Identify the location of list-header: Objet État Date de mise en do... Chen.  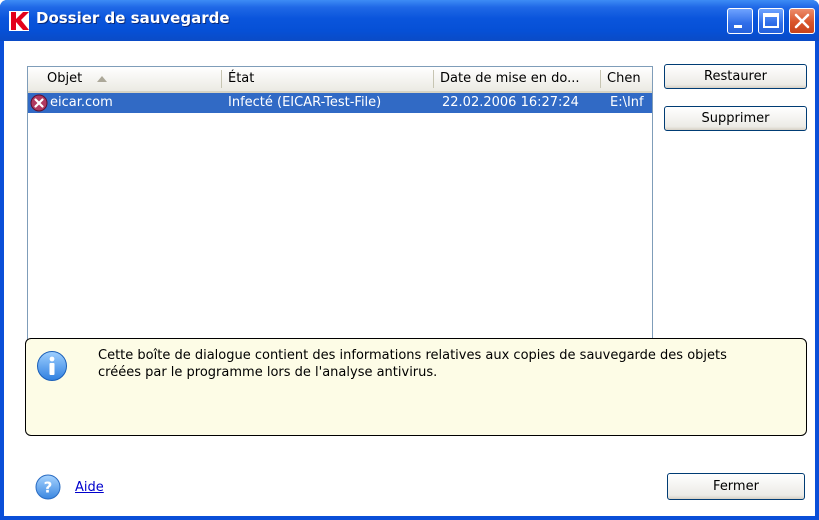
(340, 80).